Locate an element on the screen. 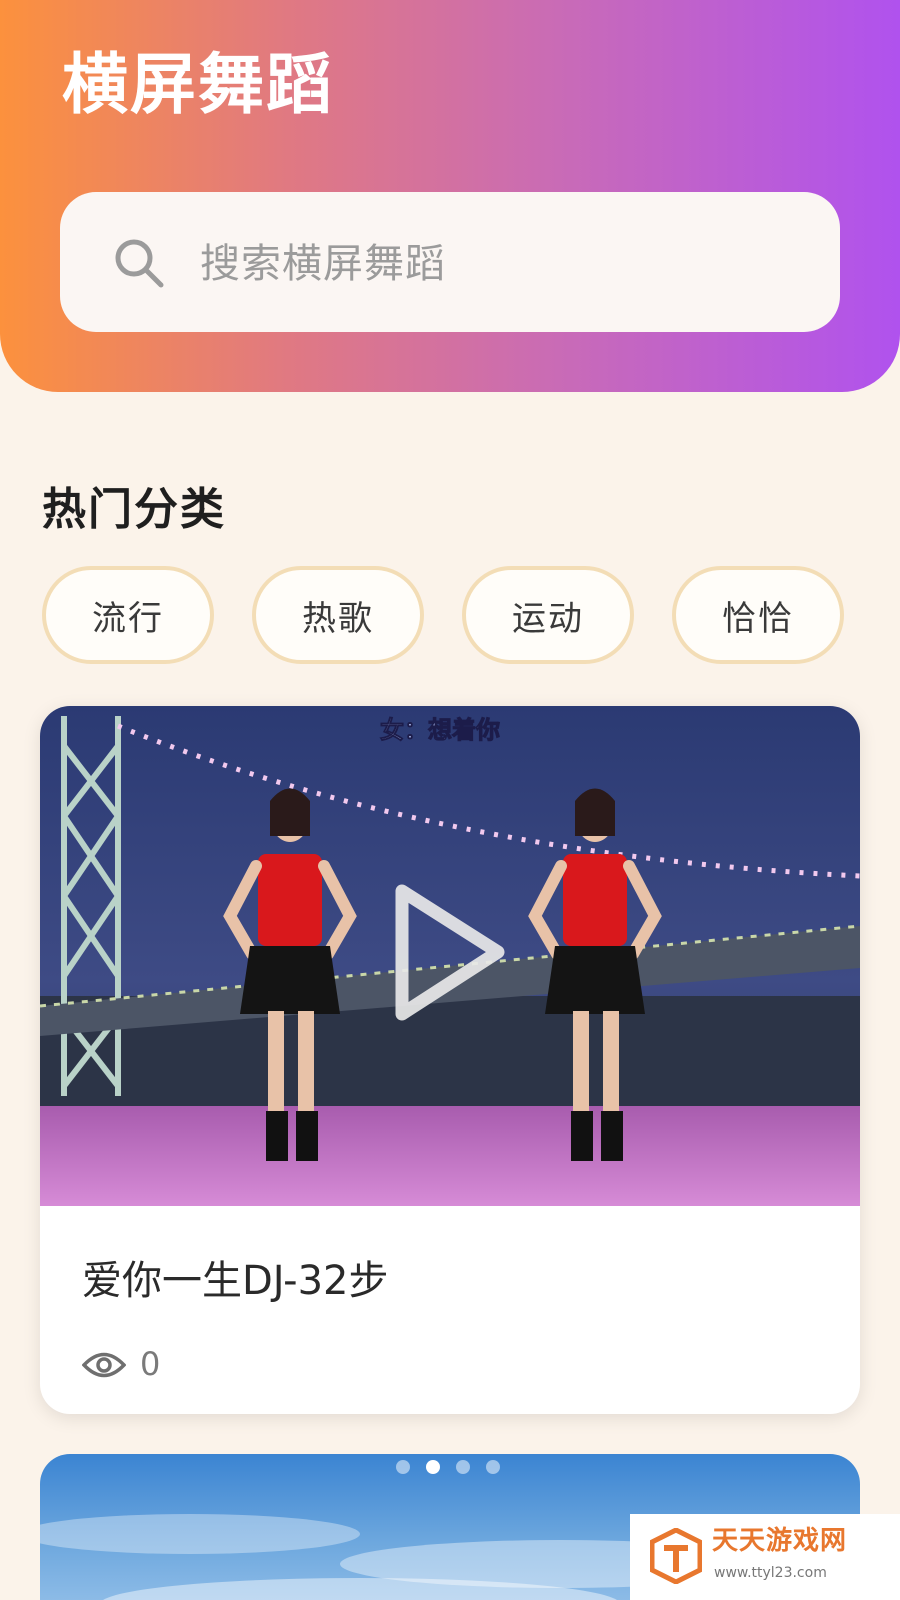  section-title-hot-categories: 热门分类 is located at coordinates (134, 509).